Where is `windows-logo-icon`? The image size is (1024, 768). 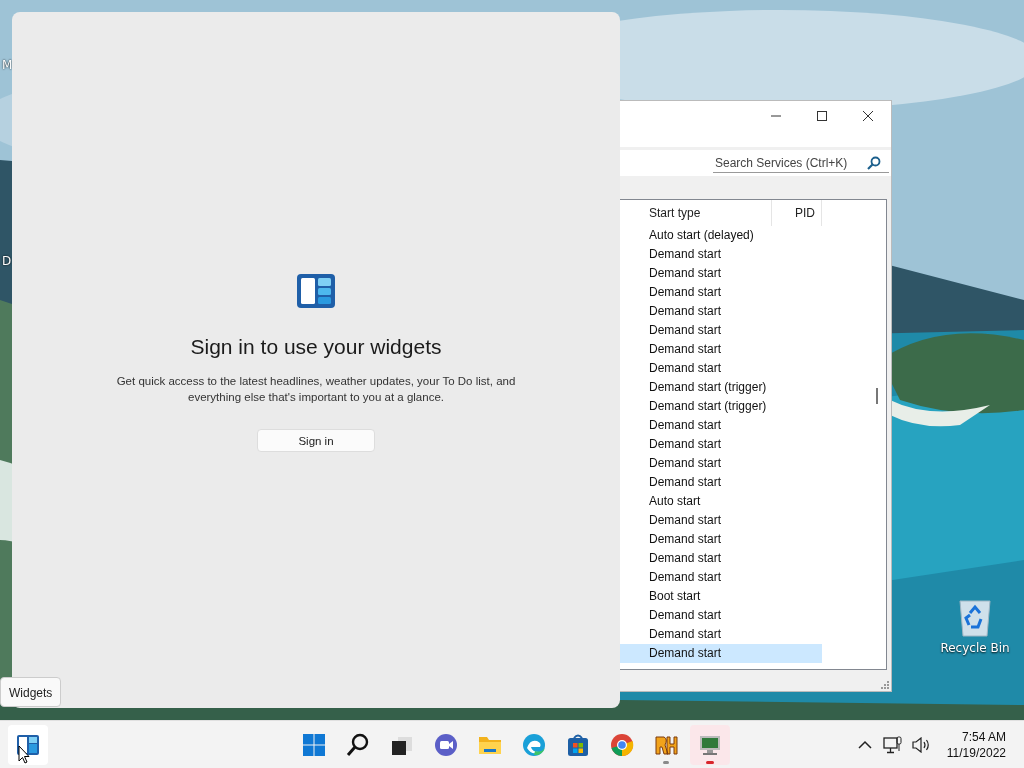 windows-logo-icon is located at coordinates (314, 744).